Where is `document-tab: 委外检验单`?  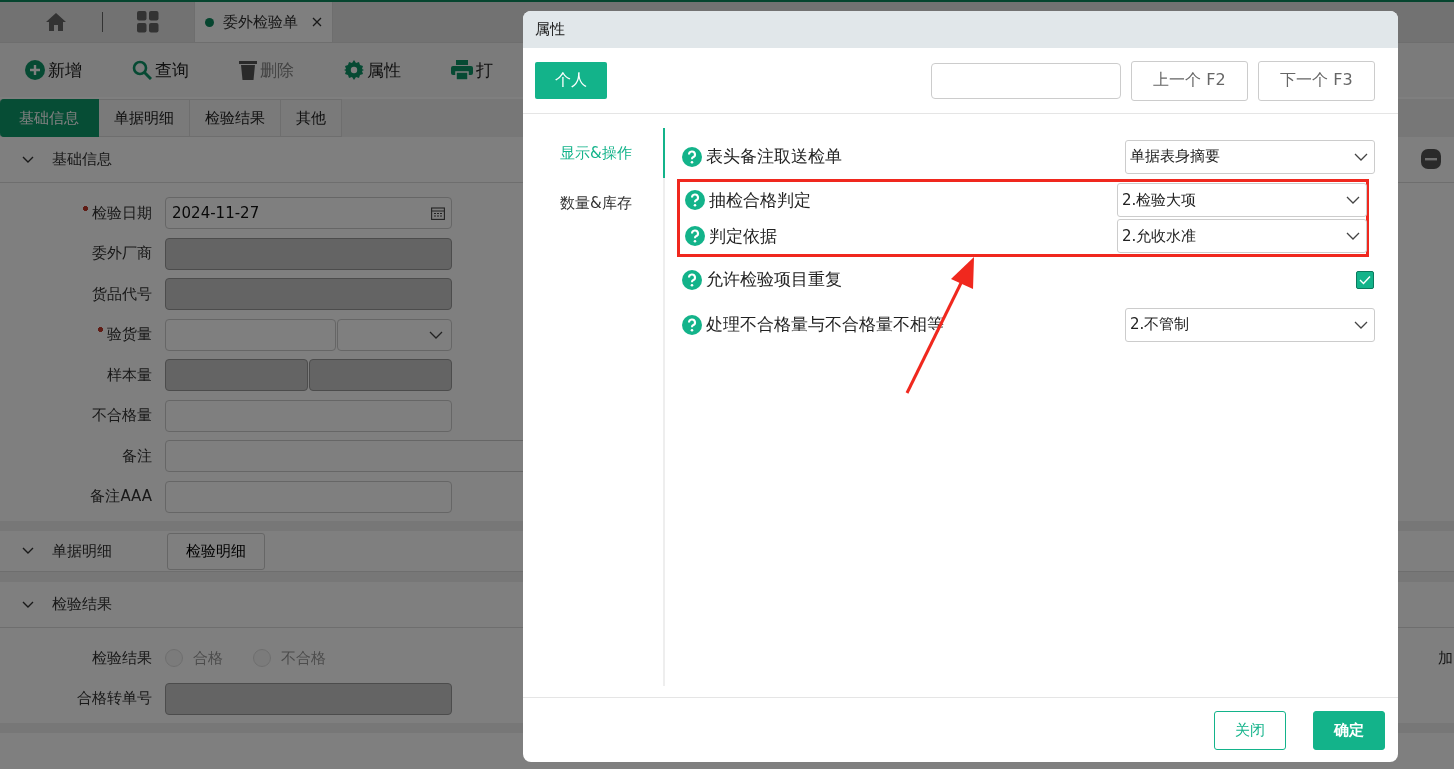
document-tab: 委外检验单 is located at coordinates (263, 22).